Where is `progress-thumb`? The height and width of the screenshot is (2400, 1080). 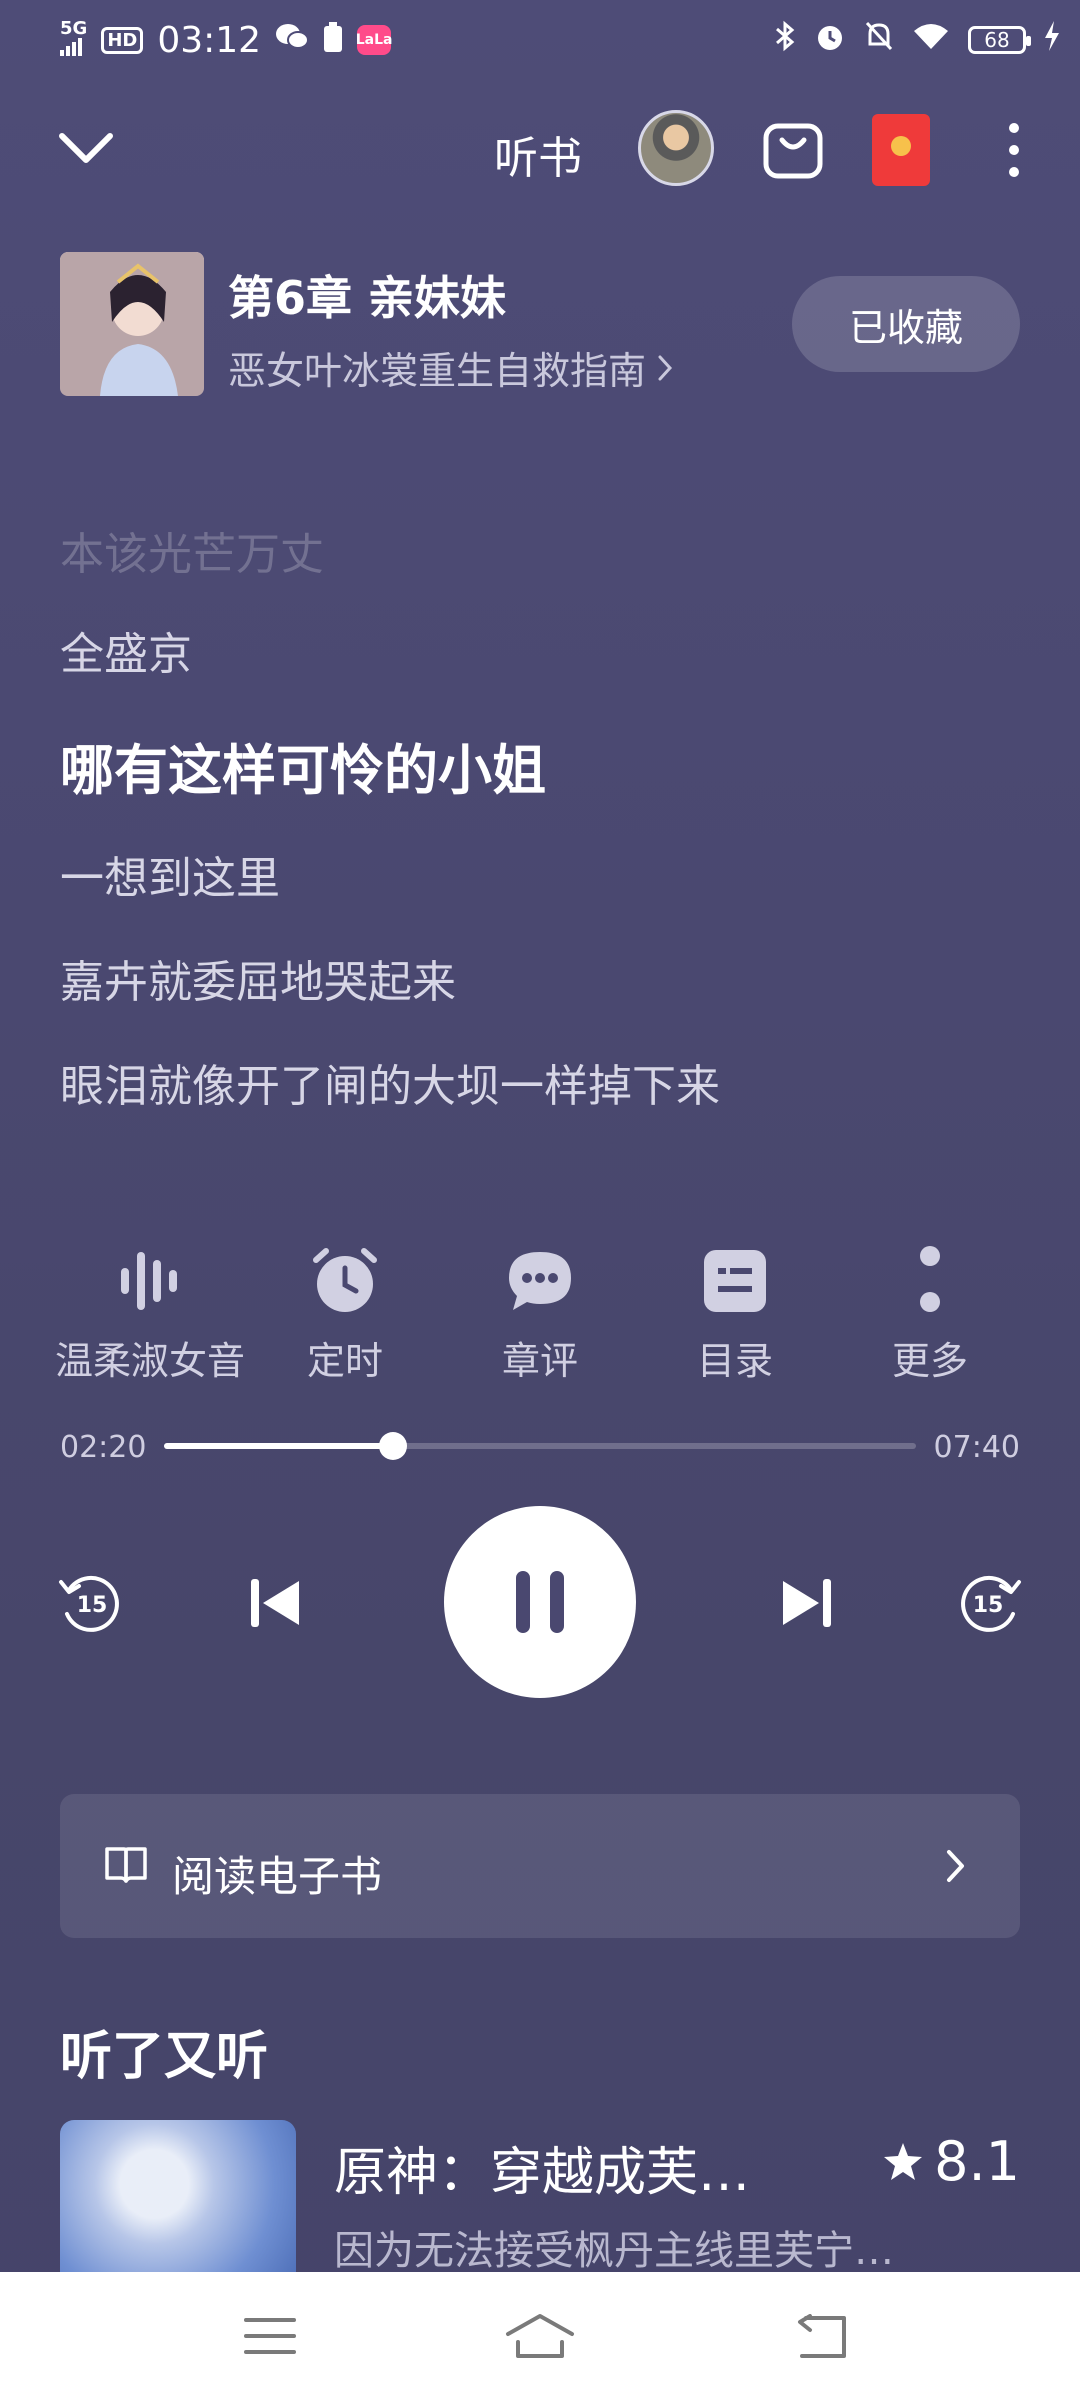 progress-thumb is located at coordinates (392, 1446).